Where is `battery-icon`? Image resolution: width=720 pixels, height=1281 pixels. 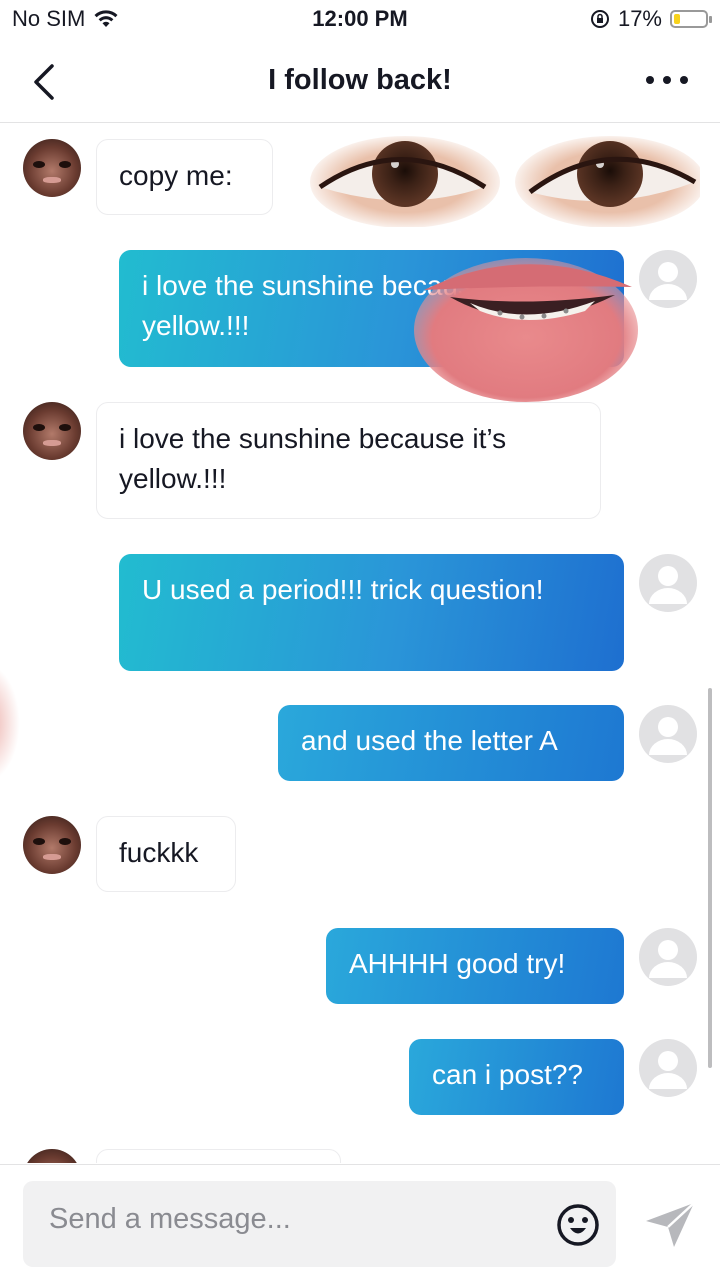 battery-icon is located at coordinates (691, 19).